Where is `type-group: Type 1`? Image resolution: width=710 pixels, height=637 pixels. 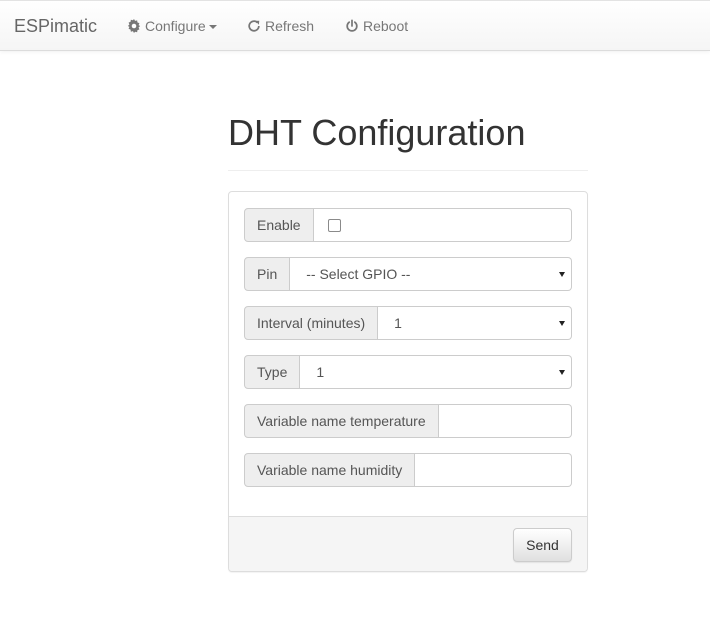 type-group: Type 1 is located at coordinates (408, 372).